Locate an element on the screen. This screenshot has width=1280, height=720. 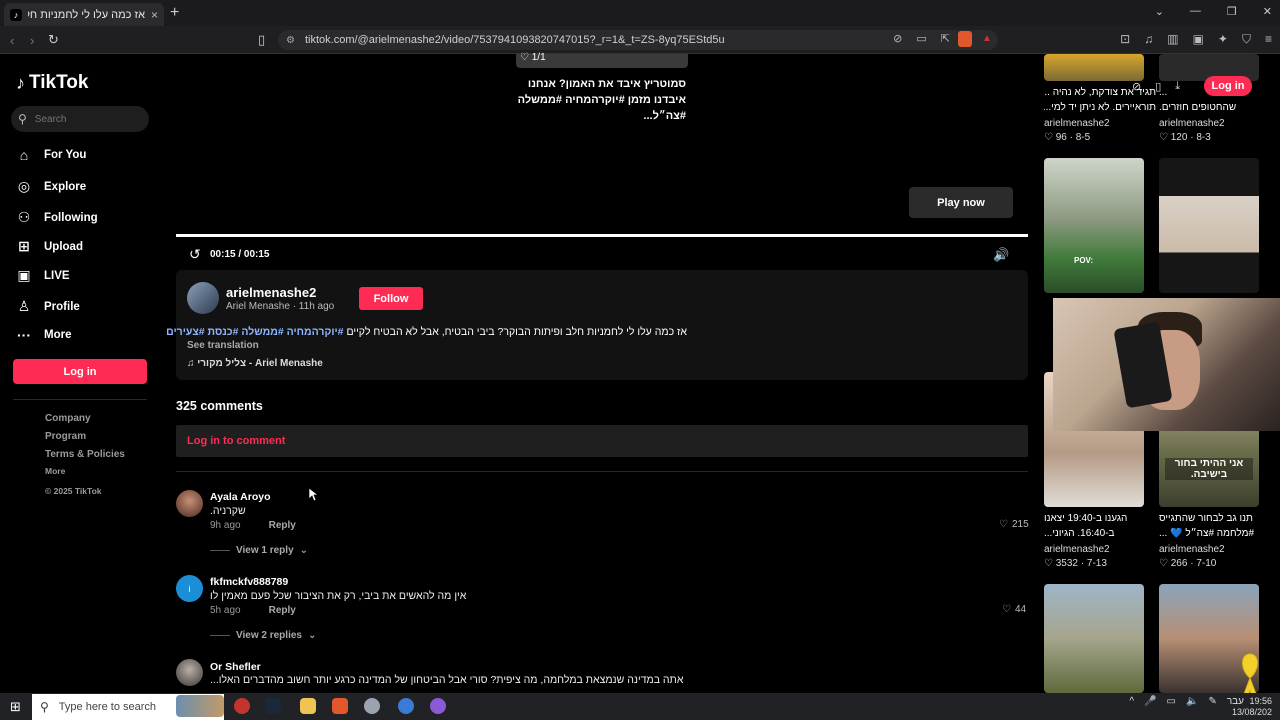
login-button: Log in is located at coordinates (80, 371).